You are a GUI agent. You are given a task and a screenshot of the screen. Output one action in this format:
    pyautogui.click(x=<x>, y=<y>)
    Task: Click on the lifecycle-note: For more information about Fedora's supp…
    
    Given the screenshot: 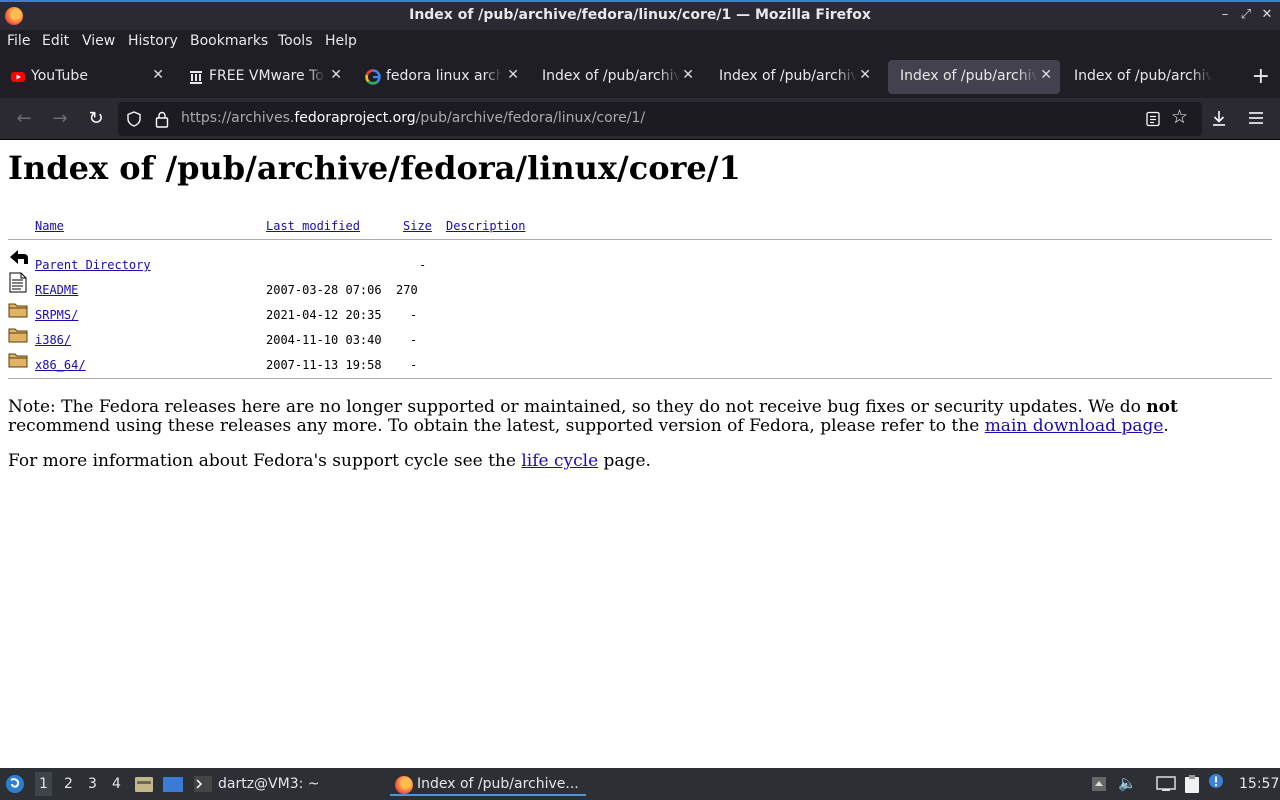 What is the action you would take?
    pyautogui.click(x=640, y=461)
    